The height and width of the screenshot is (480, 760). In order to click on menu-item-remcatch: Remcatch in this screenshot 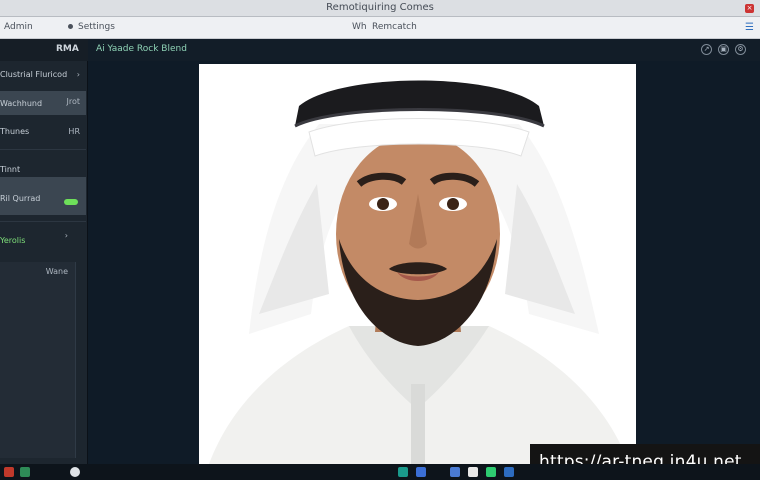, I will do `click(394, 27)`.